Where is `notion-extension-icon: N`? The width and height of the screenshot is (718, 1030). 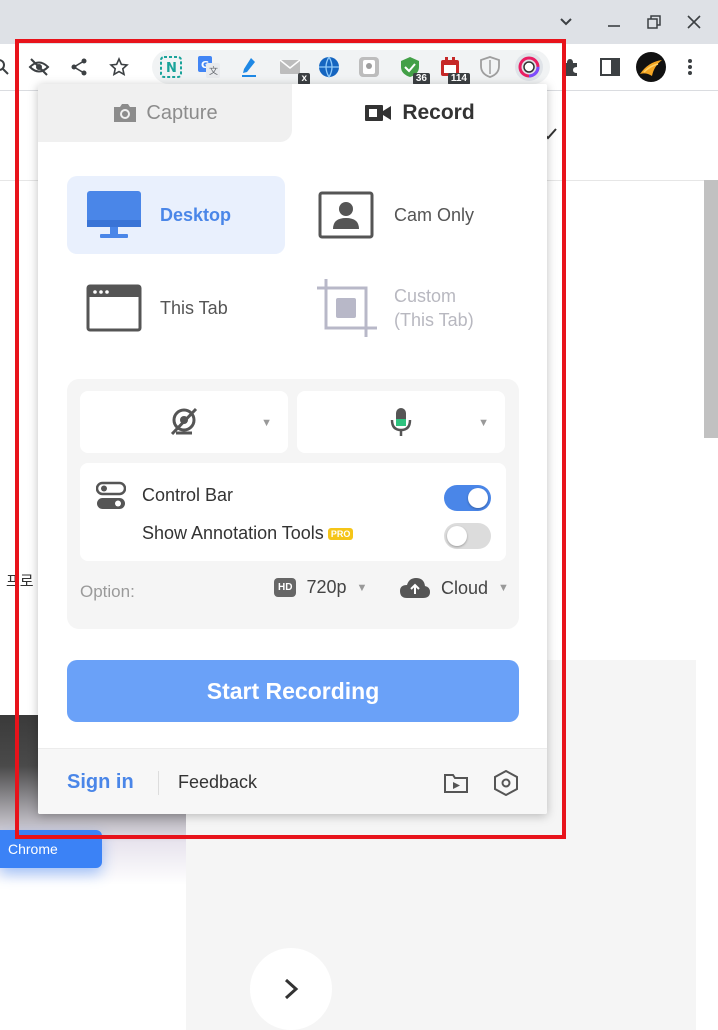 notion-extension-icon: N is located at coordinates (171, 67).